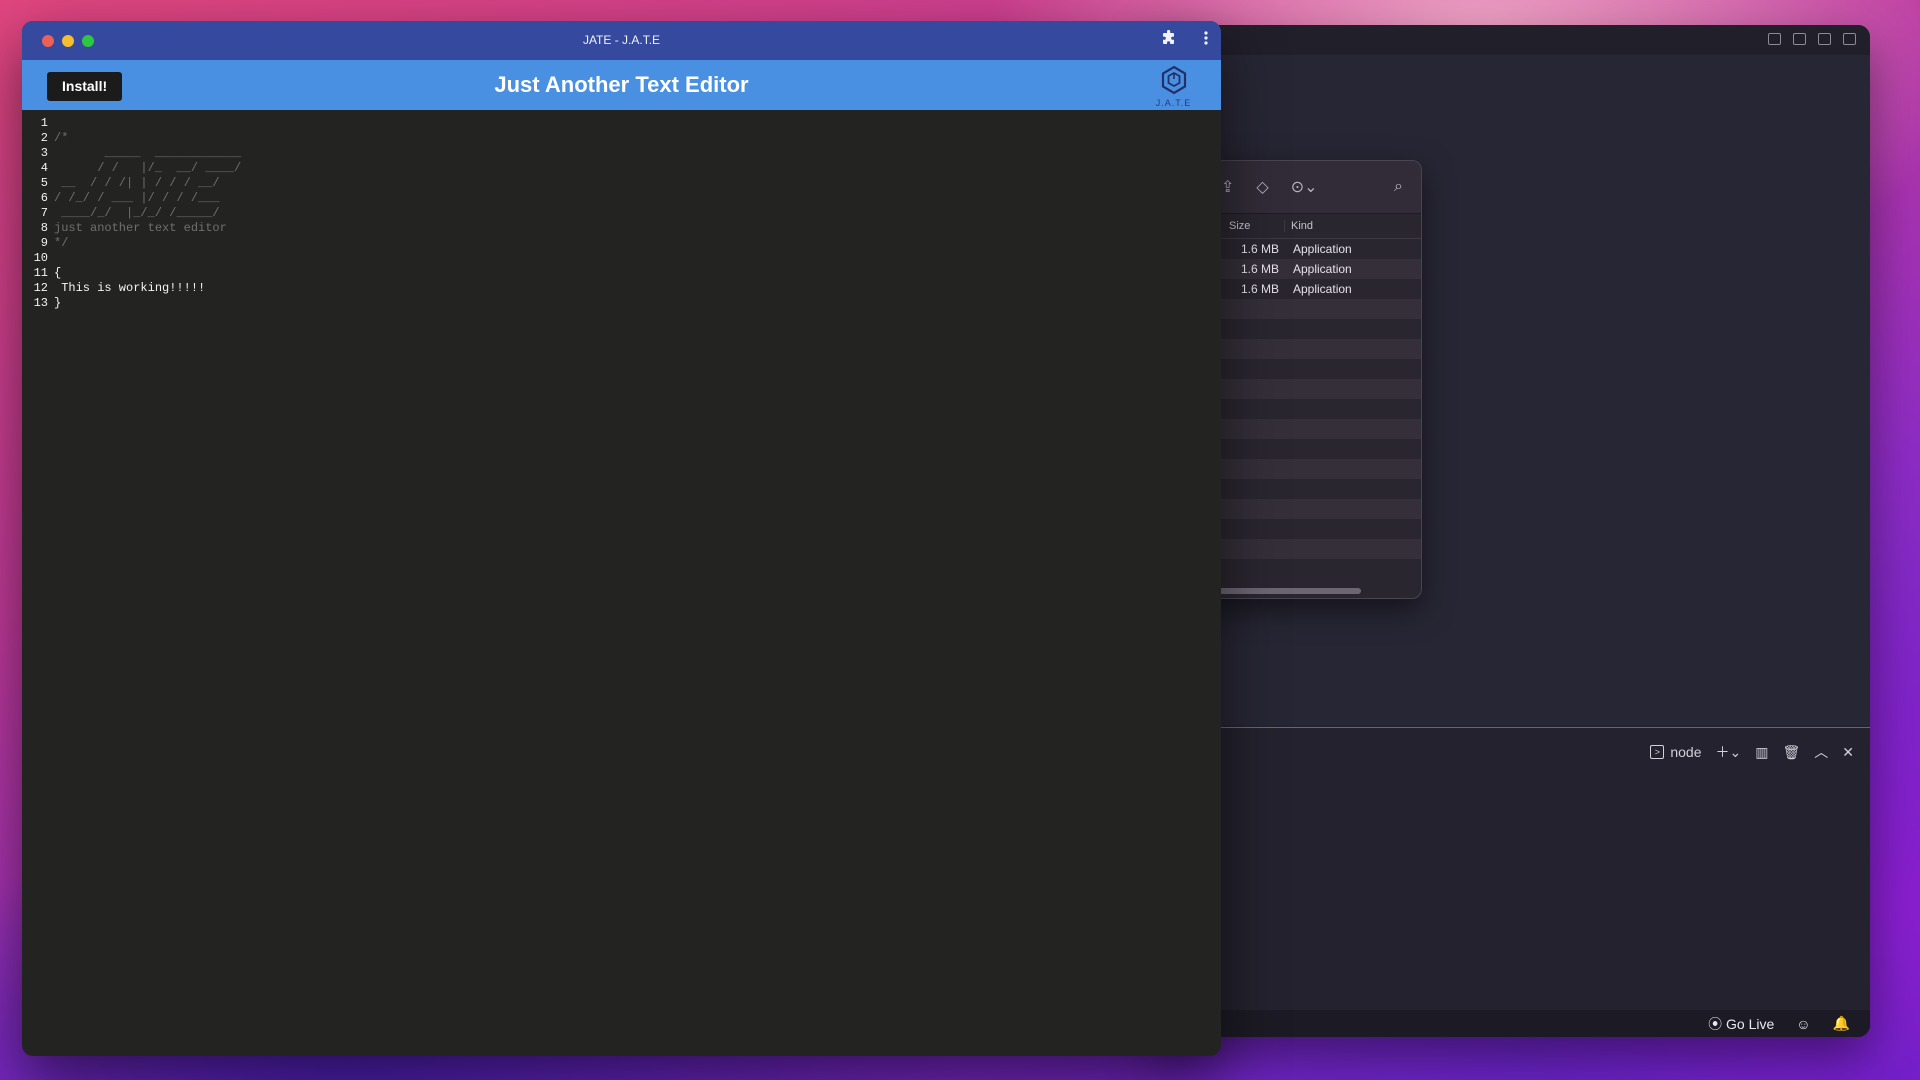  What do you see at coordinates (621, 243) in the screenshot?
I see `editor-line: 9 */` at bounding box center [621, 243].